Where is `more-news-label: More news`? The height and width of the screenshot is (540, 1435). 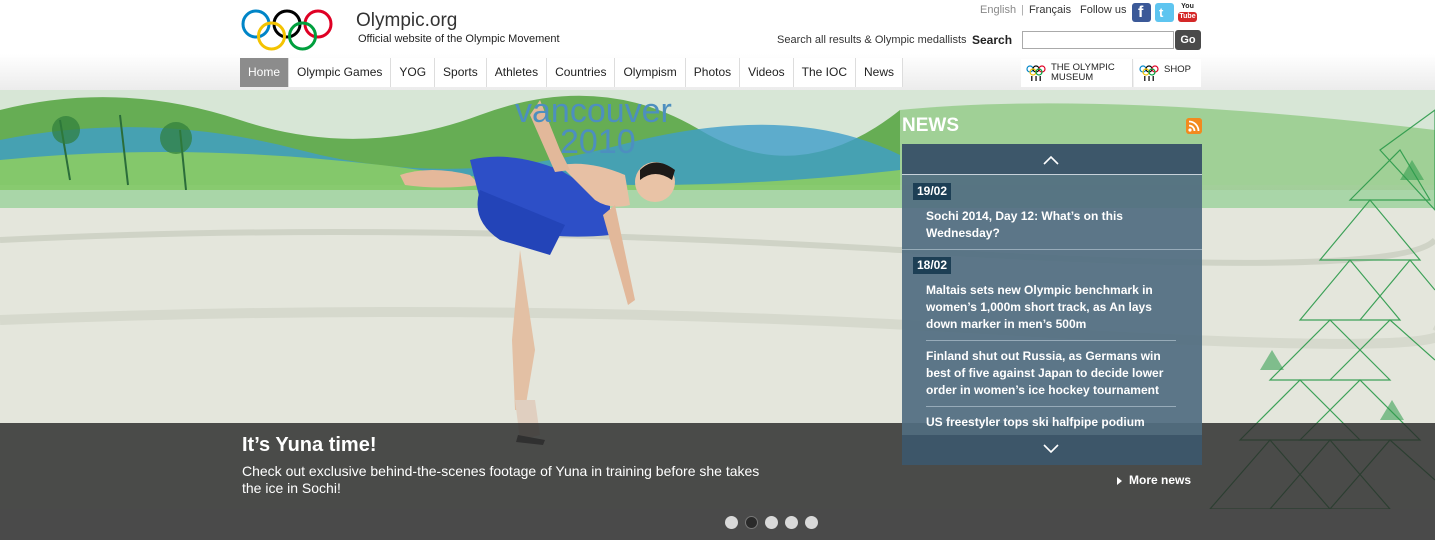 more-news-label: More news is located at coordinates (1160, 480).